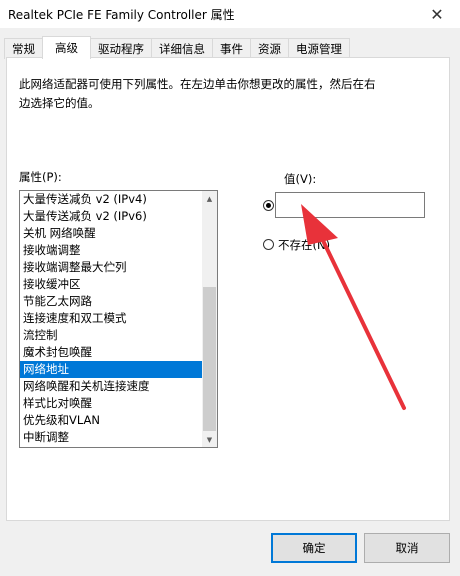  I want to click on list-item: 网络唤醒和关机连接速度, so click(111, 386).